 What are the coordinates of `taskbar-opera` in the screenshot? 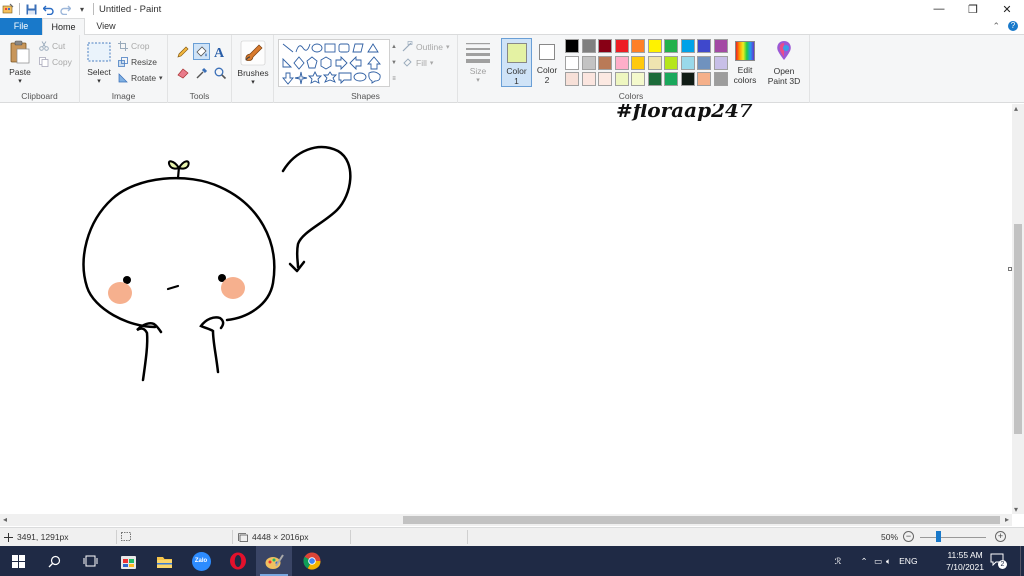 It's located at (238, 561).